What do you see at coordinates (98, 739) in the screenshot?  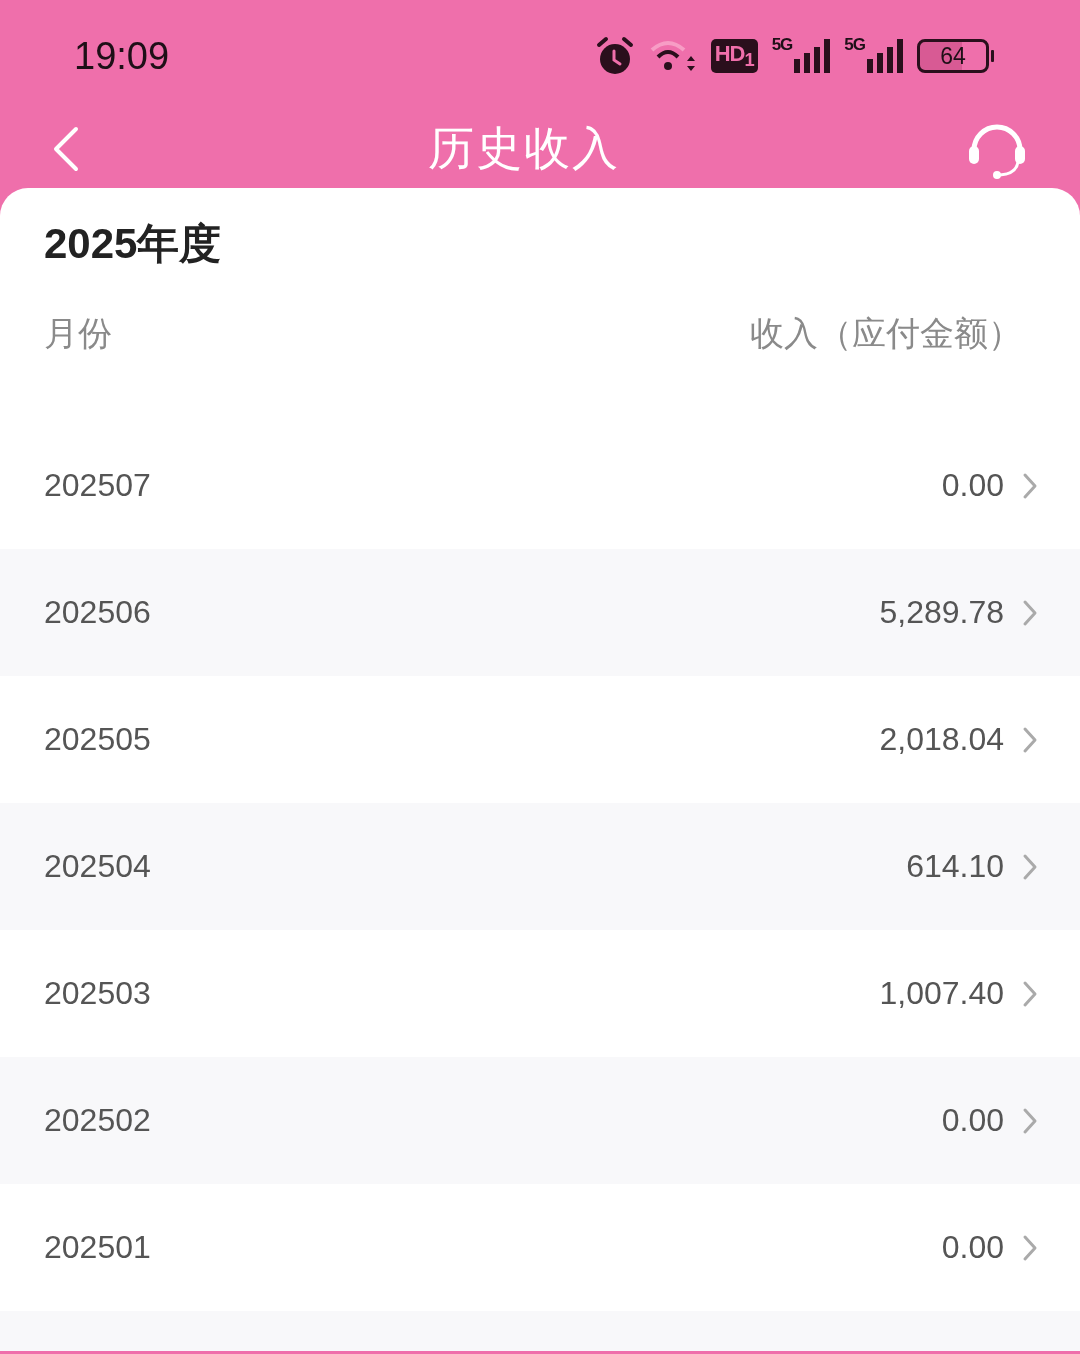 I see `month-text: 202505` at bounding box center [98, 739].